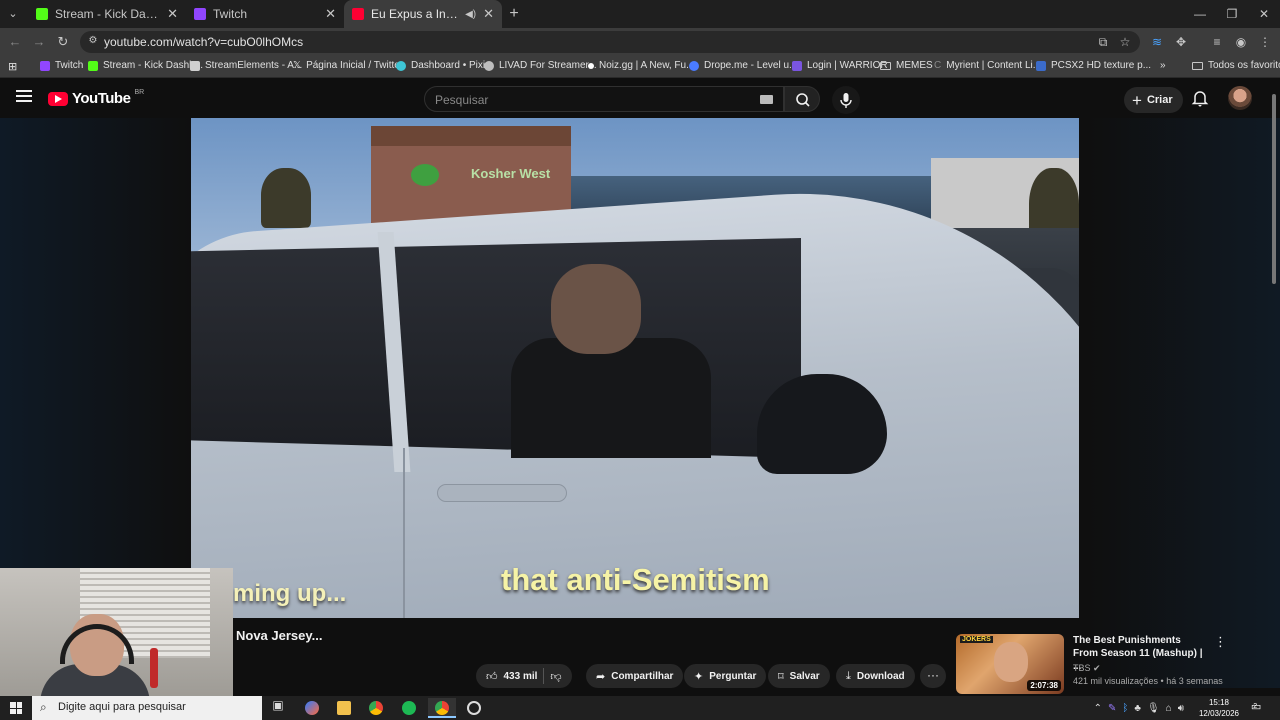 This screenshot has width=1280, height=720. What do you see at coordinates (555, 676) in the screenshot?
I see `thumbs-down-icon: 👎︎` at bounding box center [555, 676].